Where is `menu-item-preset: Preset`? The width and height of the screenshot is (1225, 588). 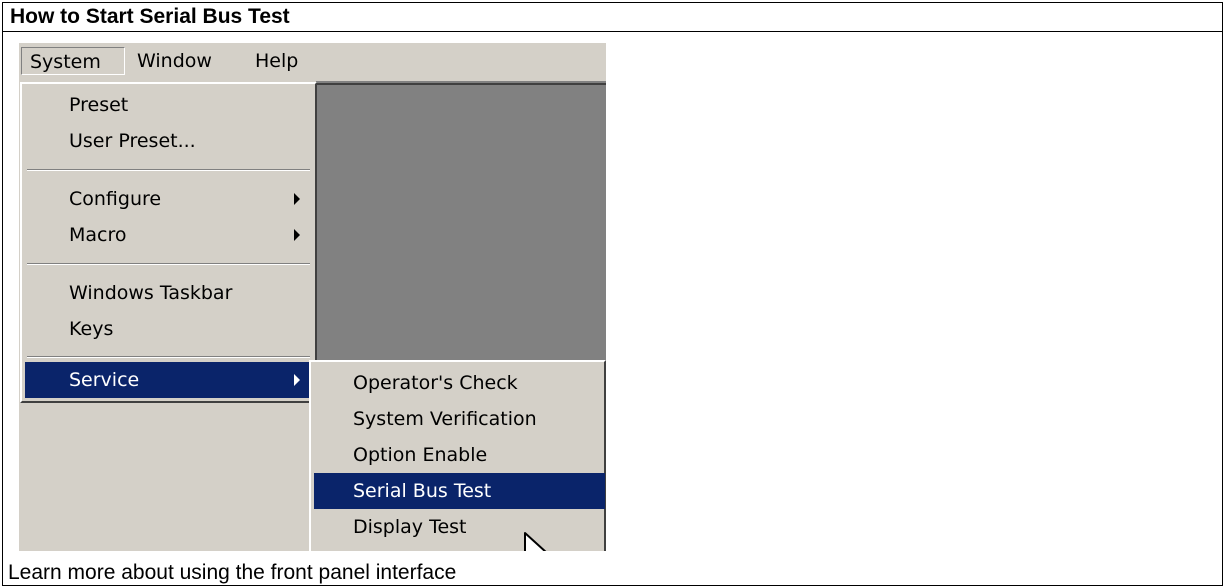
menu-item-preset: Preset is located at coordinates (168, 105).